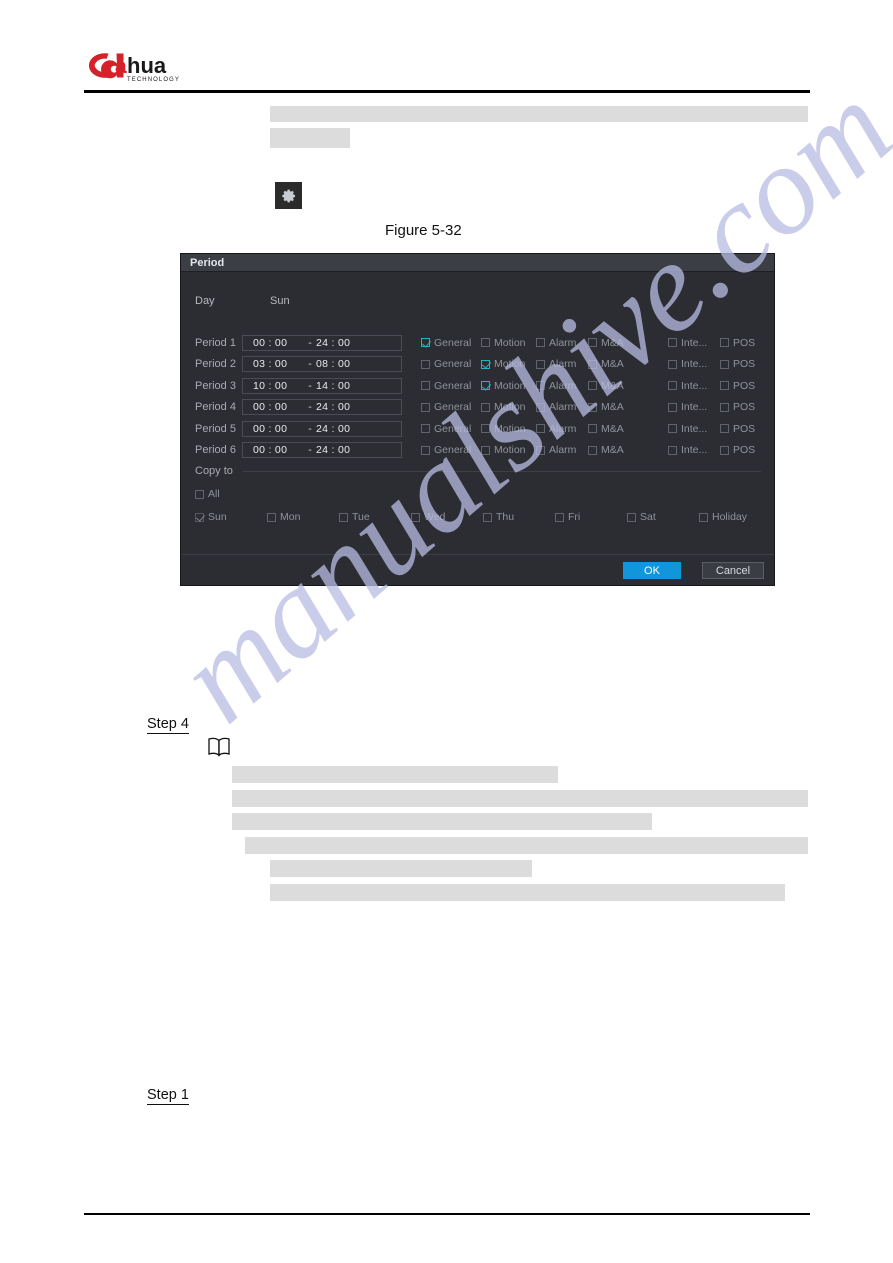 The height and width of the screenshot is (1263, 893). I want to click on checkbox-day-tue-box, so click(343, 517).